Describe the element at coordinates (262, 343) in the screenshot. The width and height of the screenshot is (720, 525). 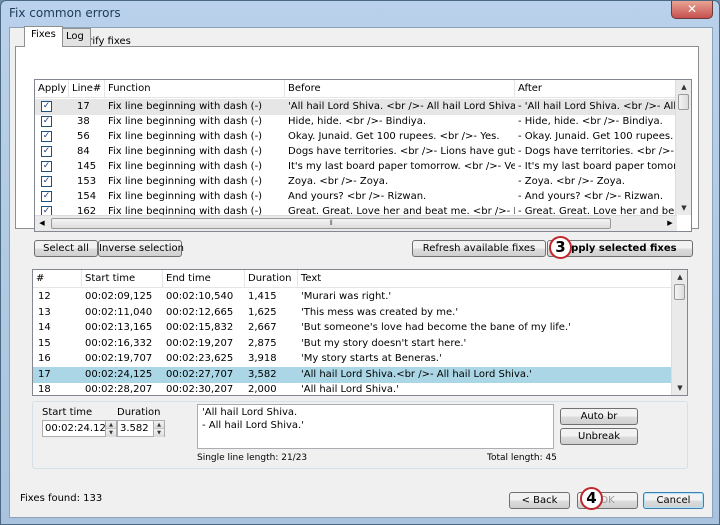
I see `subtitle-cell-duration: 2,875` at that location.